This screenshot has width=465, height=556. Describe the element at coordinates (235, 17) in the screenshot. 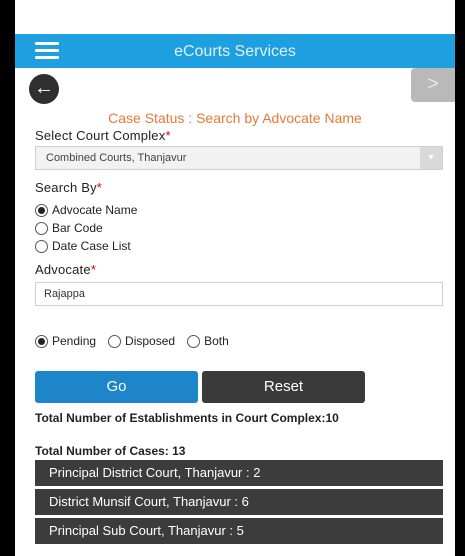

I see `status-bar` at that location.